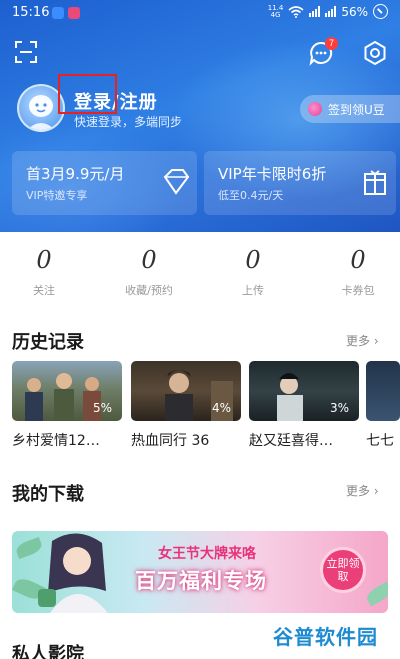 The height and width of the screenshot is (659, 400). What do you see at coordinates (323, 51) in the screenshot?
I see `message-icon: 7` at bounding box center [323, 51].